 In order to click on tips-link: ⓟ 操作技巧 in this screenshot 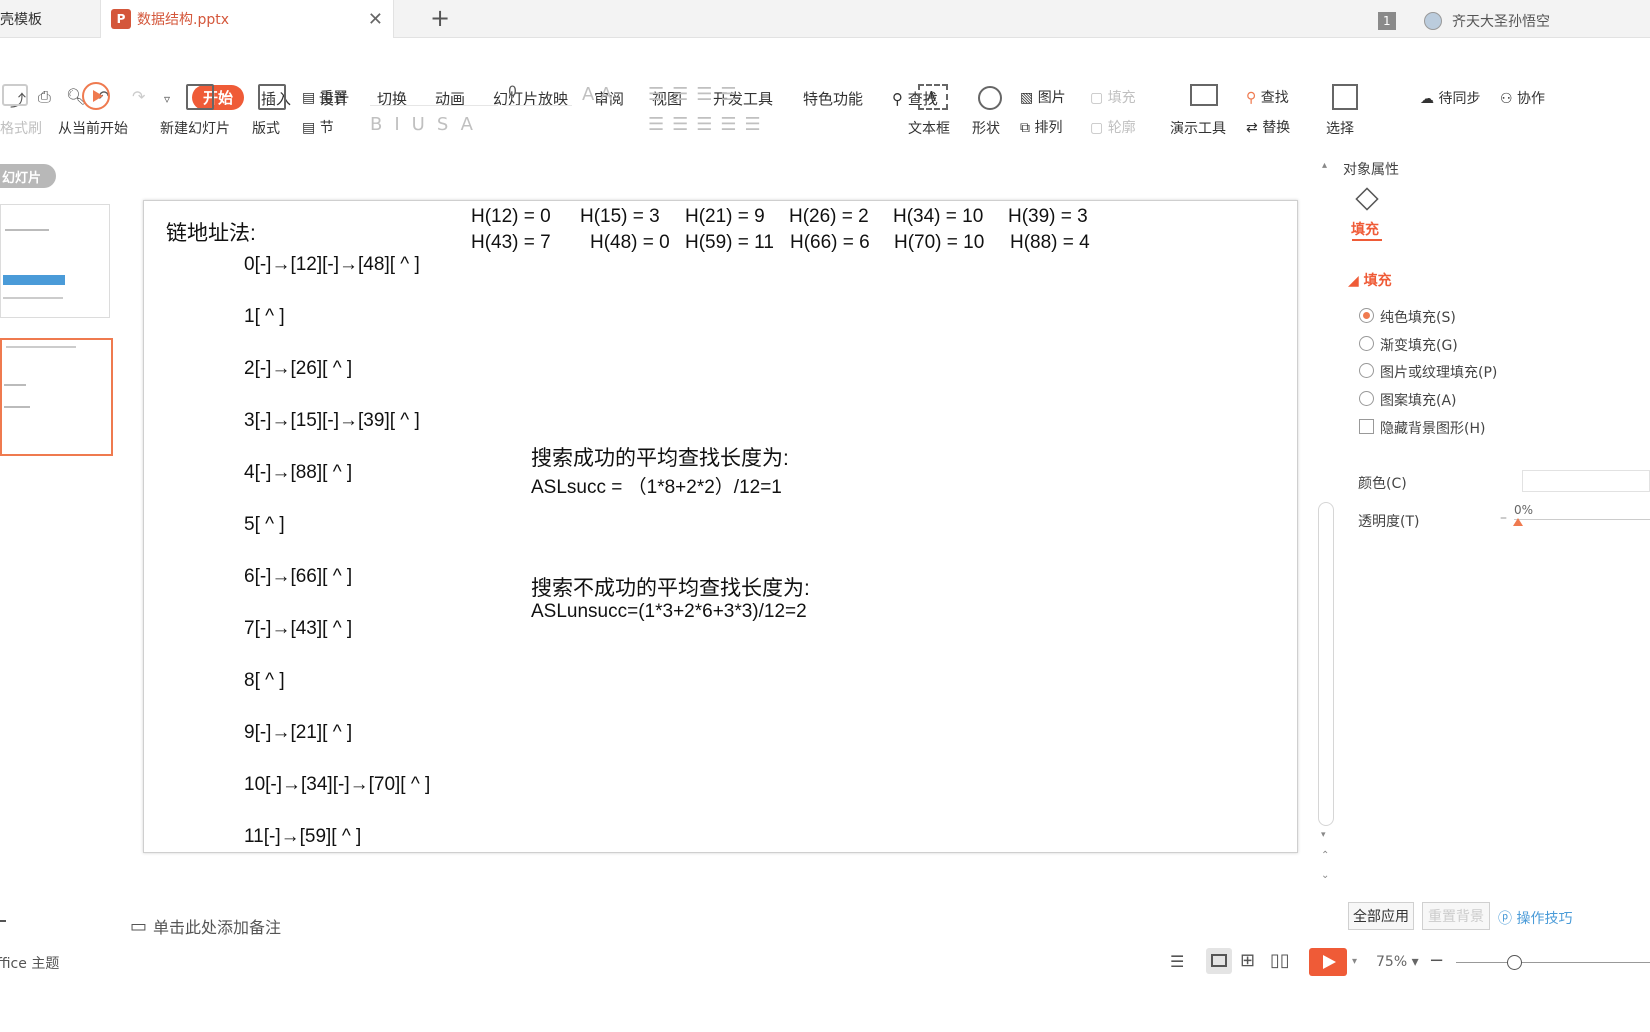, I will do `click(1535, 918)`.